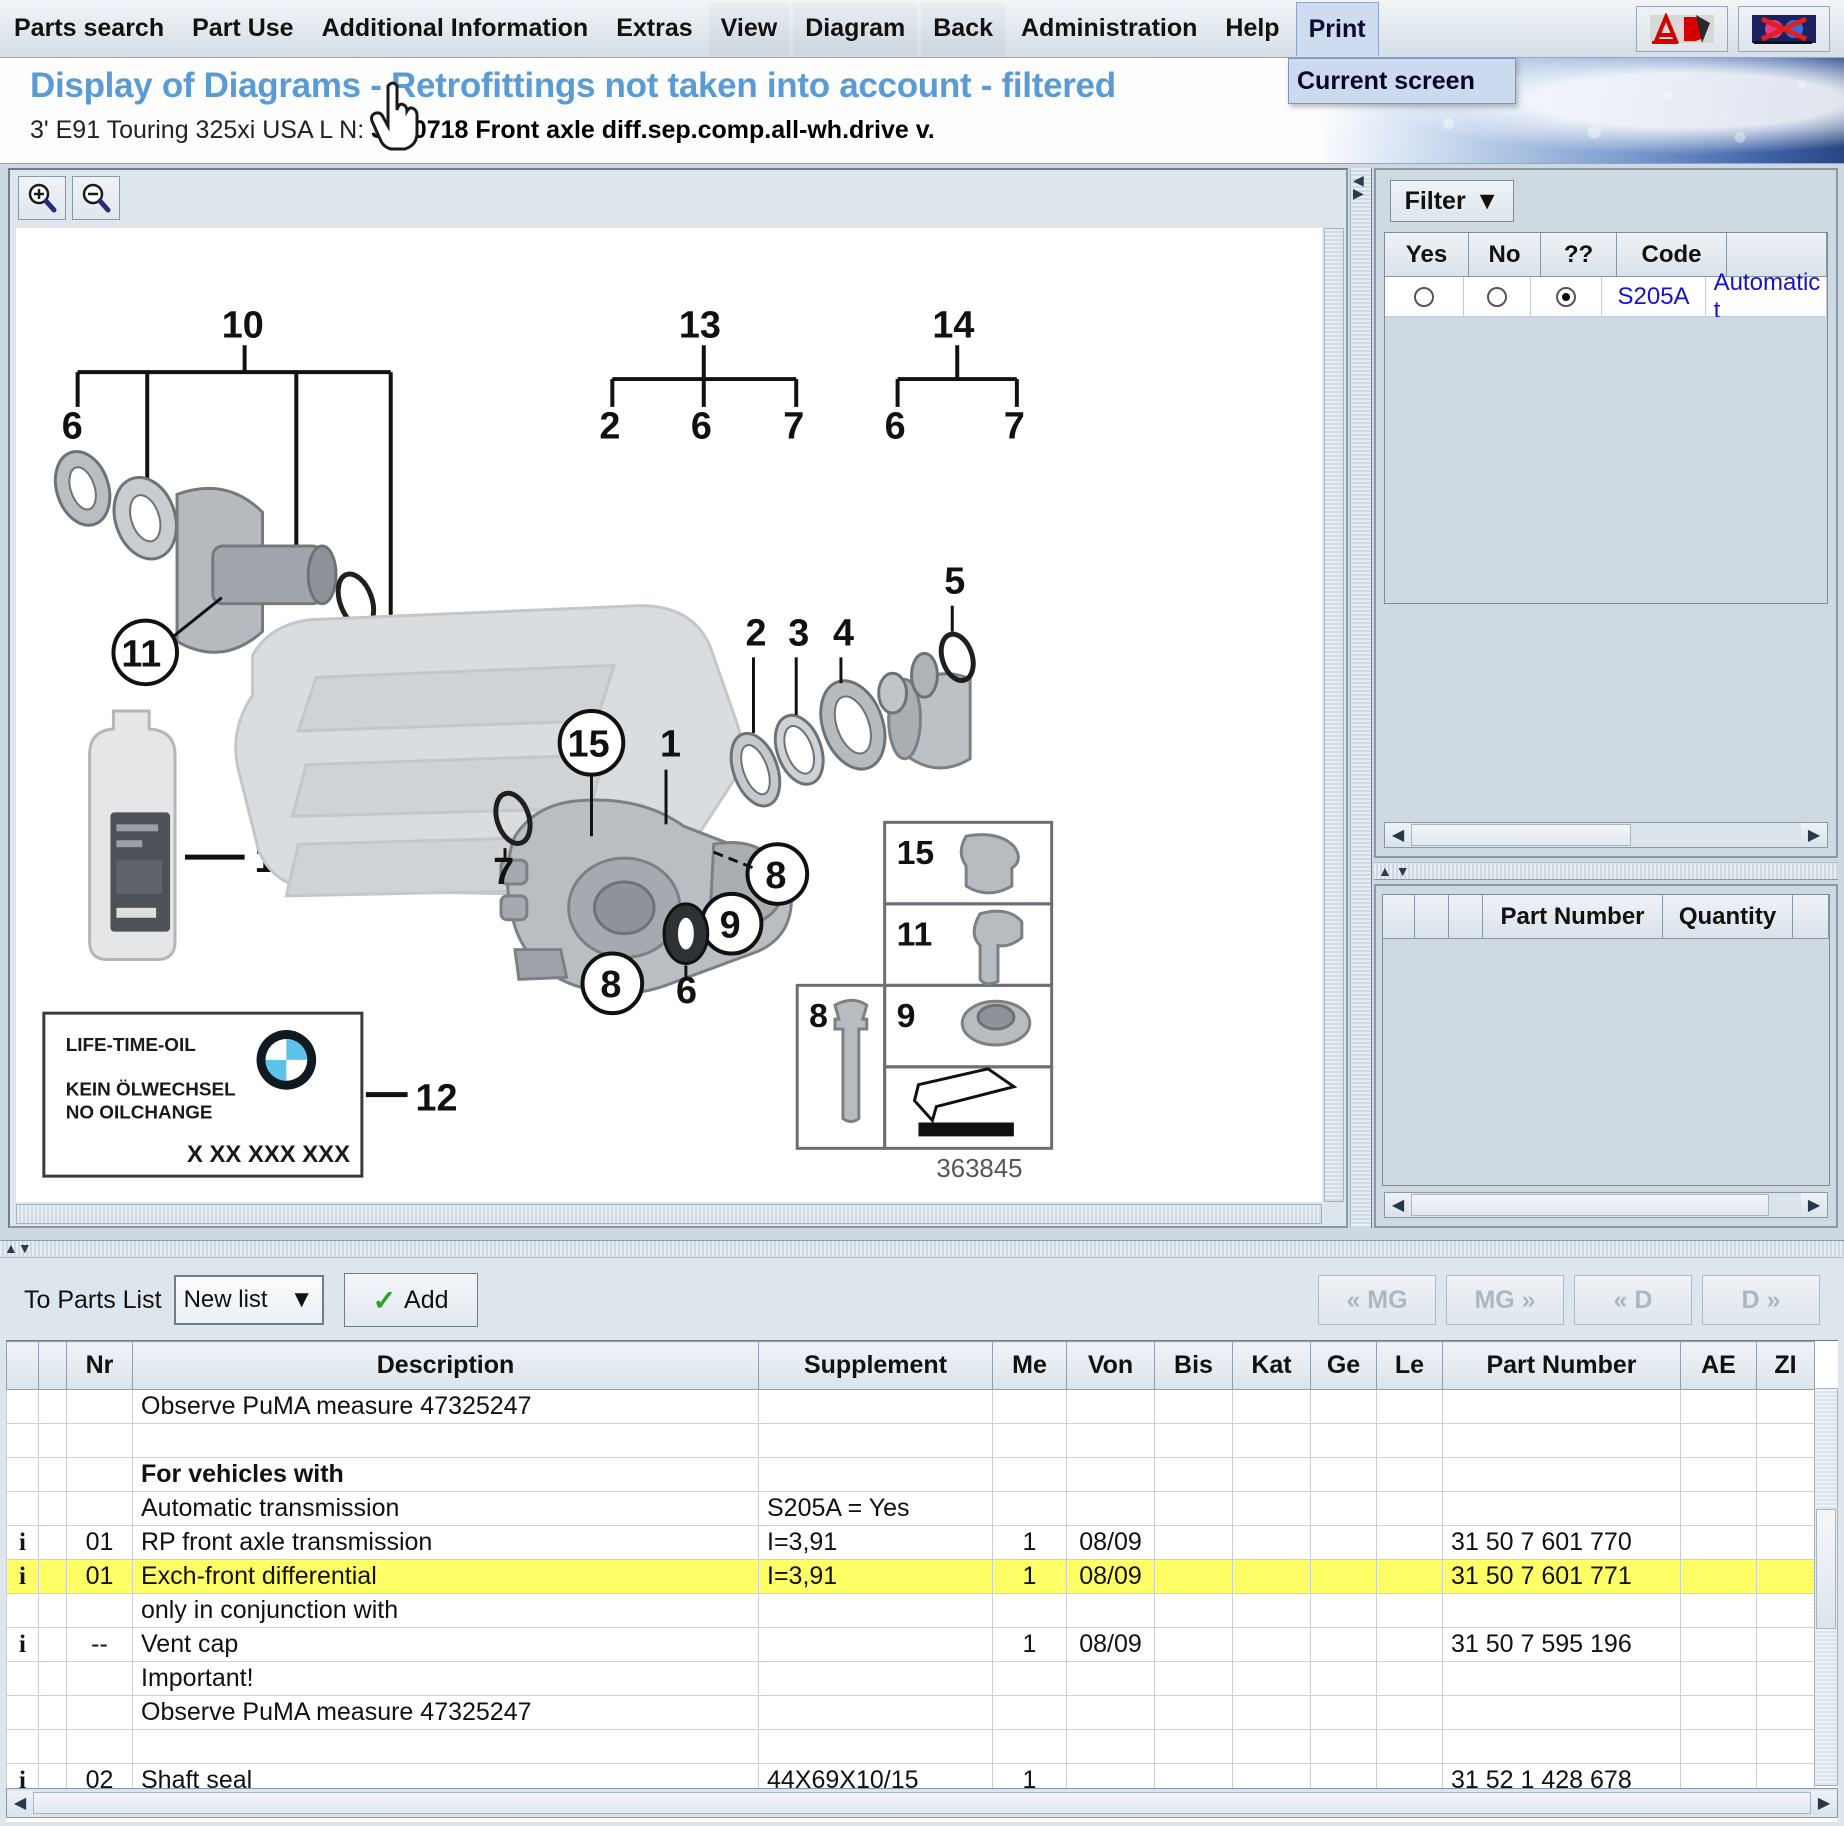 The height and width of the screenshot is (1826, 1844). I want to click on col-header-unknown: ??, so click(1579, 255).